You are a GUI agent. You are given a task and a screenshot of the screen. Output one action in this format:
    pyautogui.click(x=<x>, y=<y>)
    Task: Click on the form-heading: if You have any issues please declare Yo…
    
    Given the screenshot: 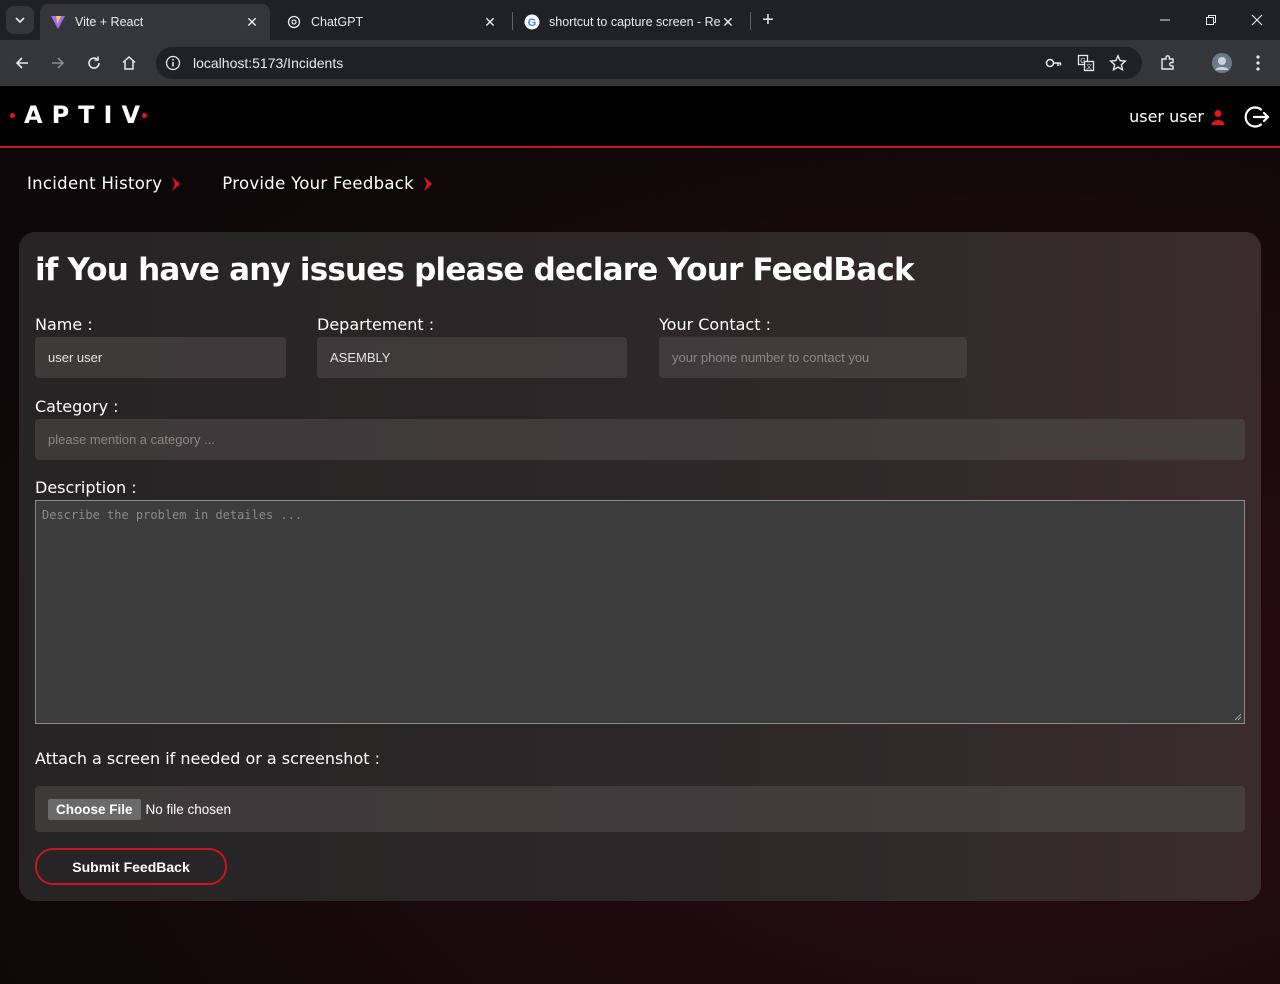 What is the action you would take?
    pyautogui.click(x=475, y=270)
    